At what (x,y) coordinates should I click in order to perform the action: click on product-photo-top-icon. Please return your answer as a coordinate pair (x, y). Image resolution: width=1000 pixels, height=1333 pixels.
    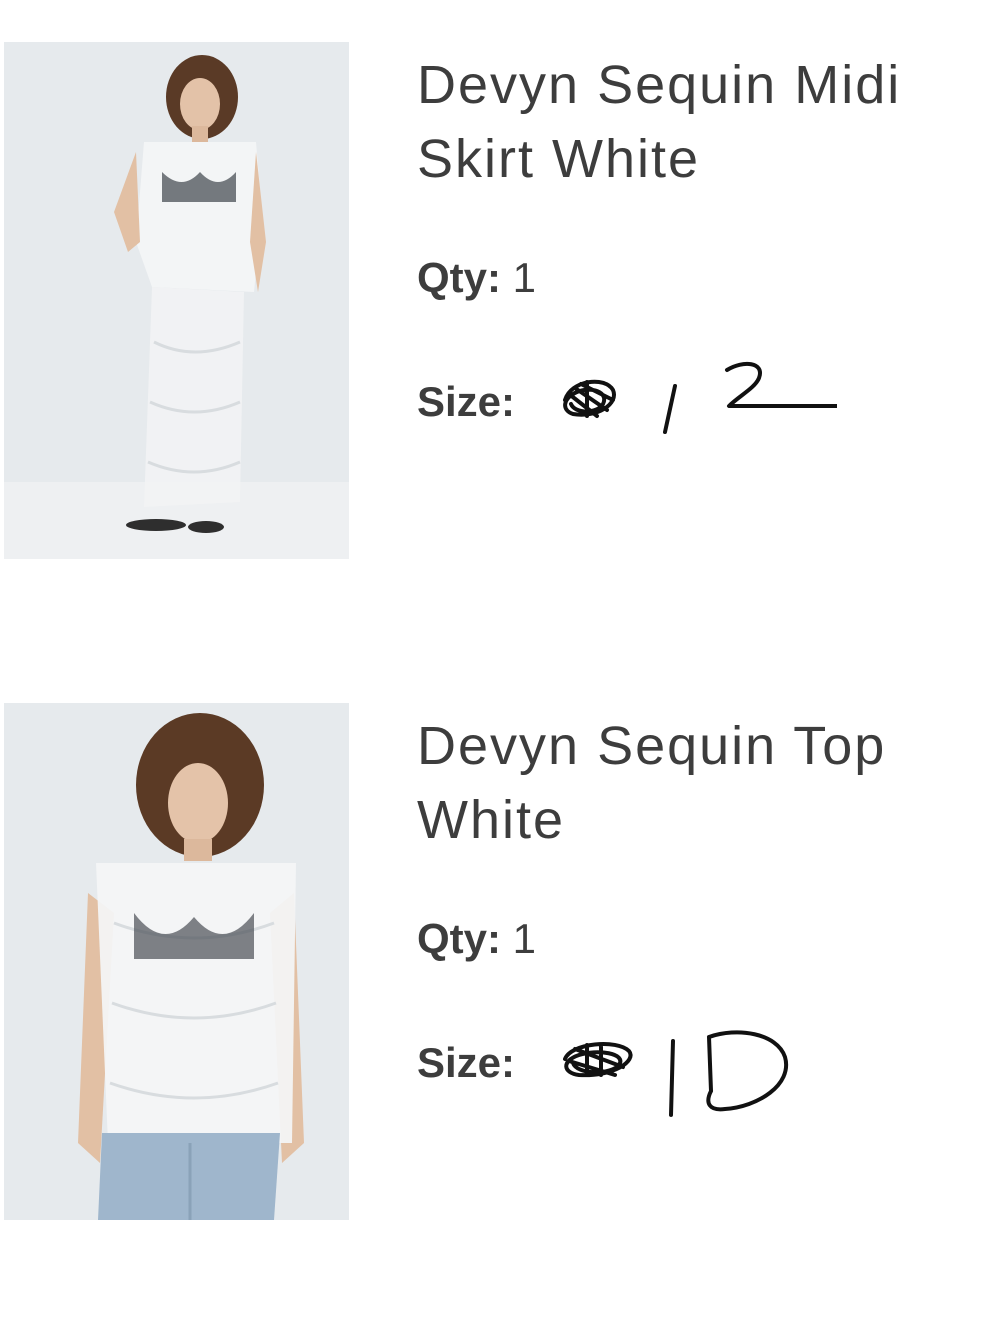
    Looking at the image, I should click on (176, 961).